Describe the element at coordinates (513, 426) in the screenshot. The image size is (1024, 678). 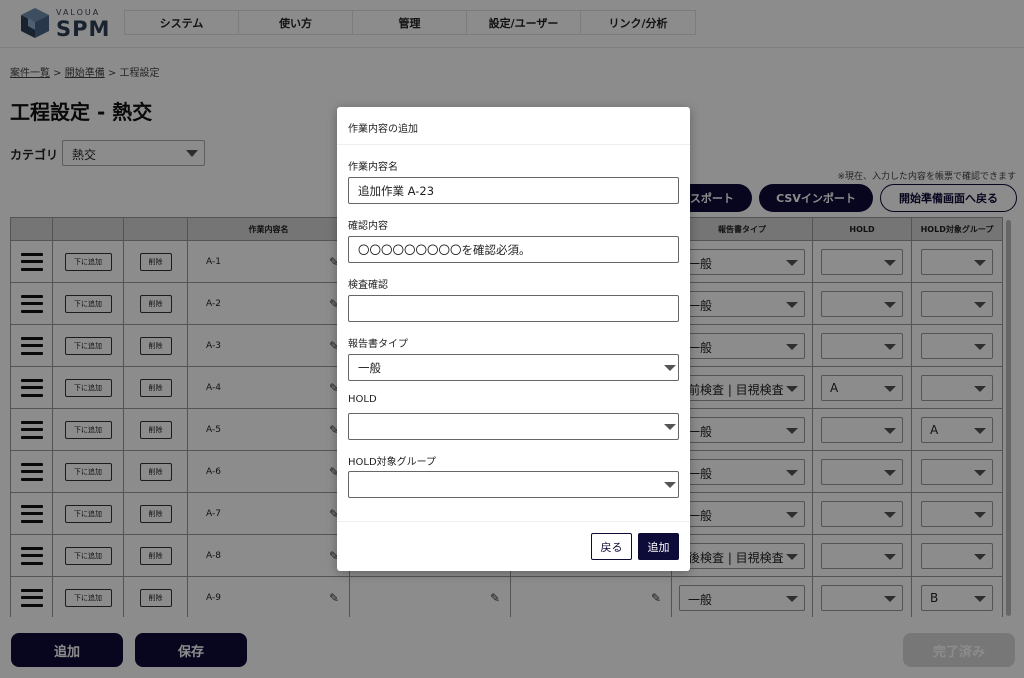
I see `hold-select` at that location.